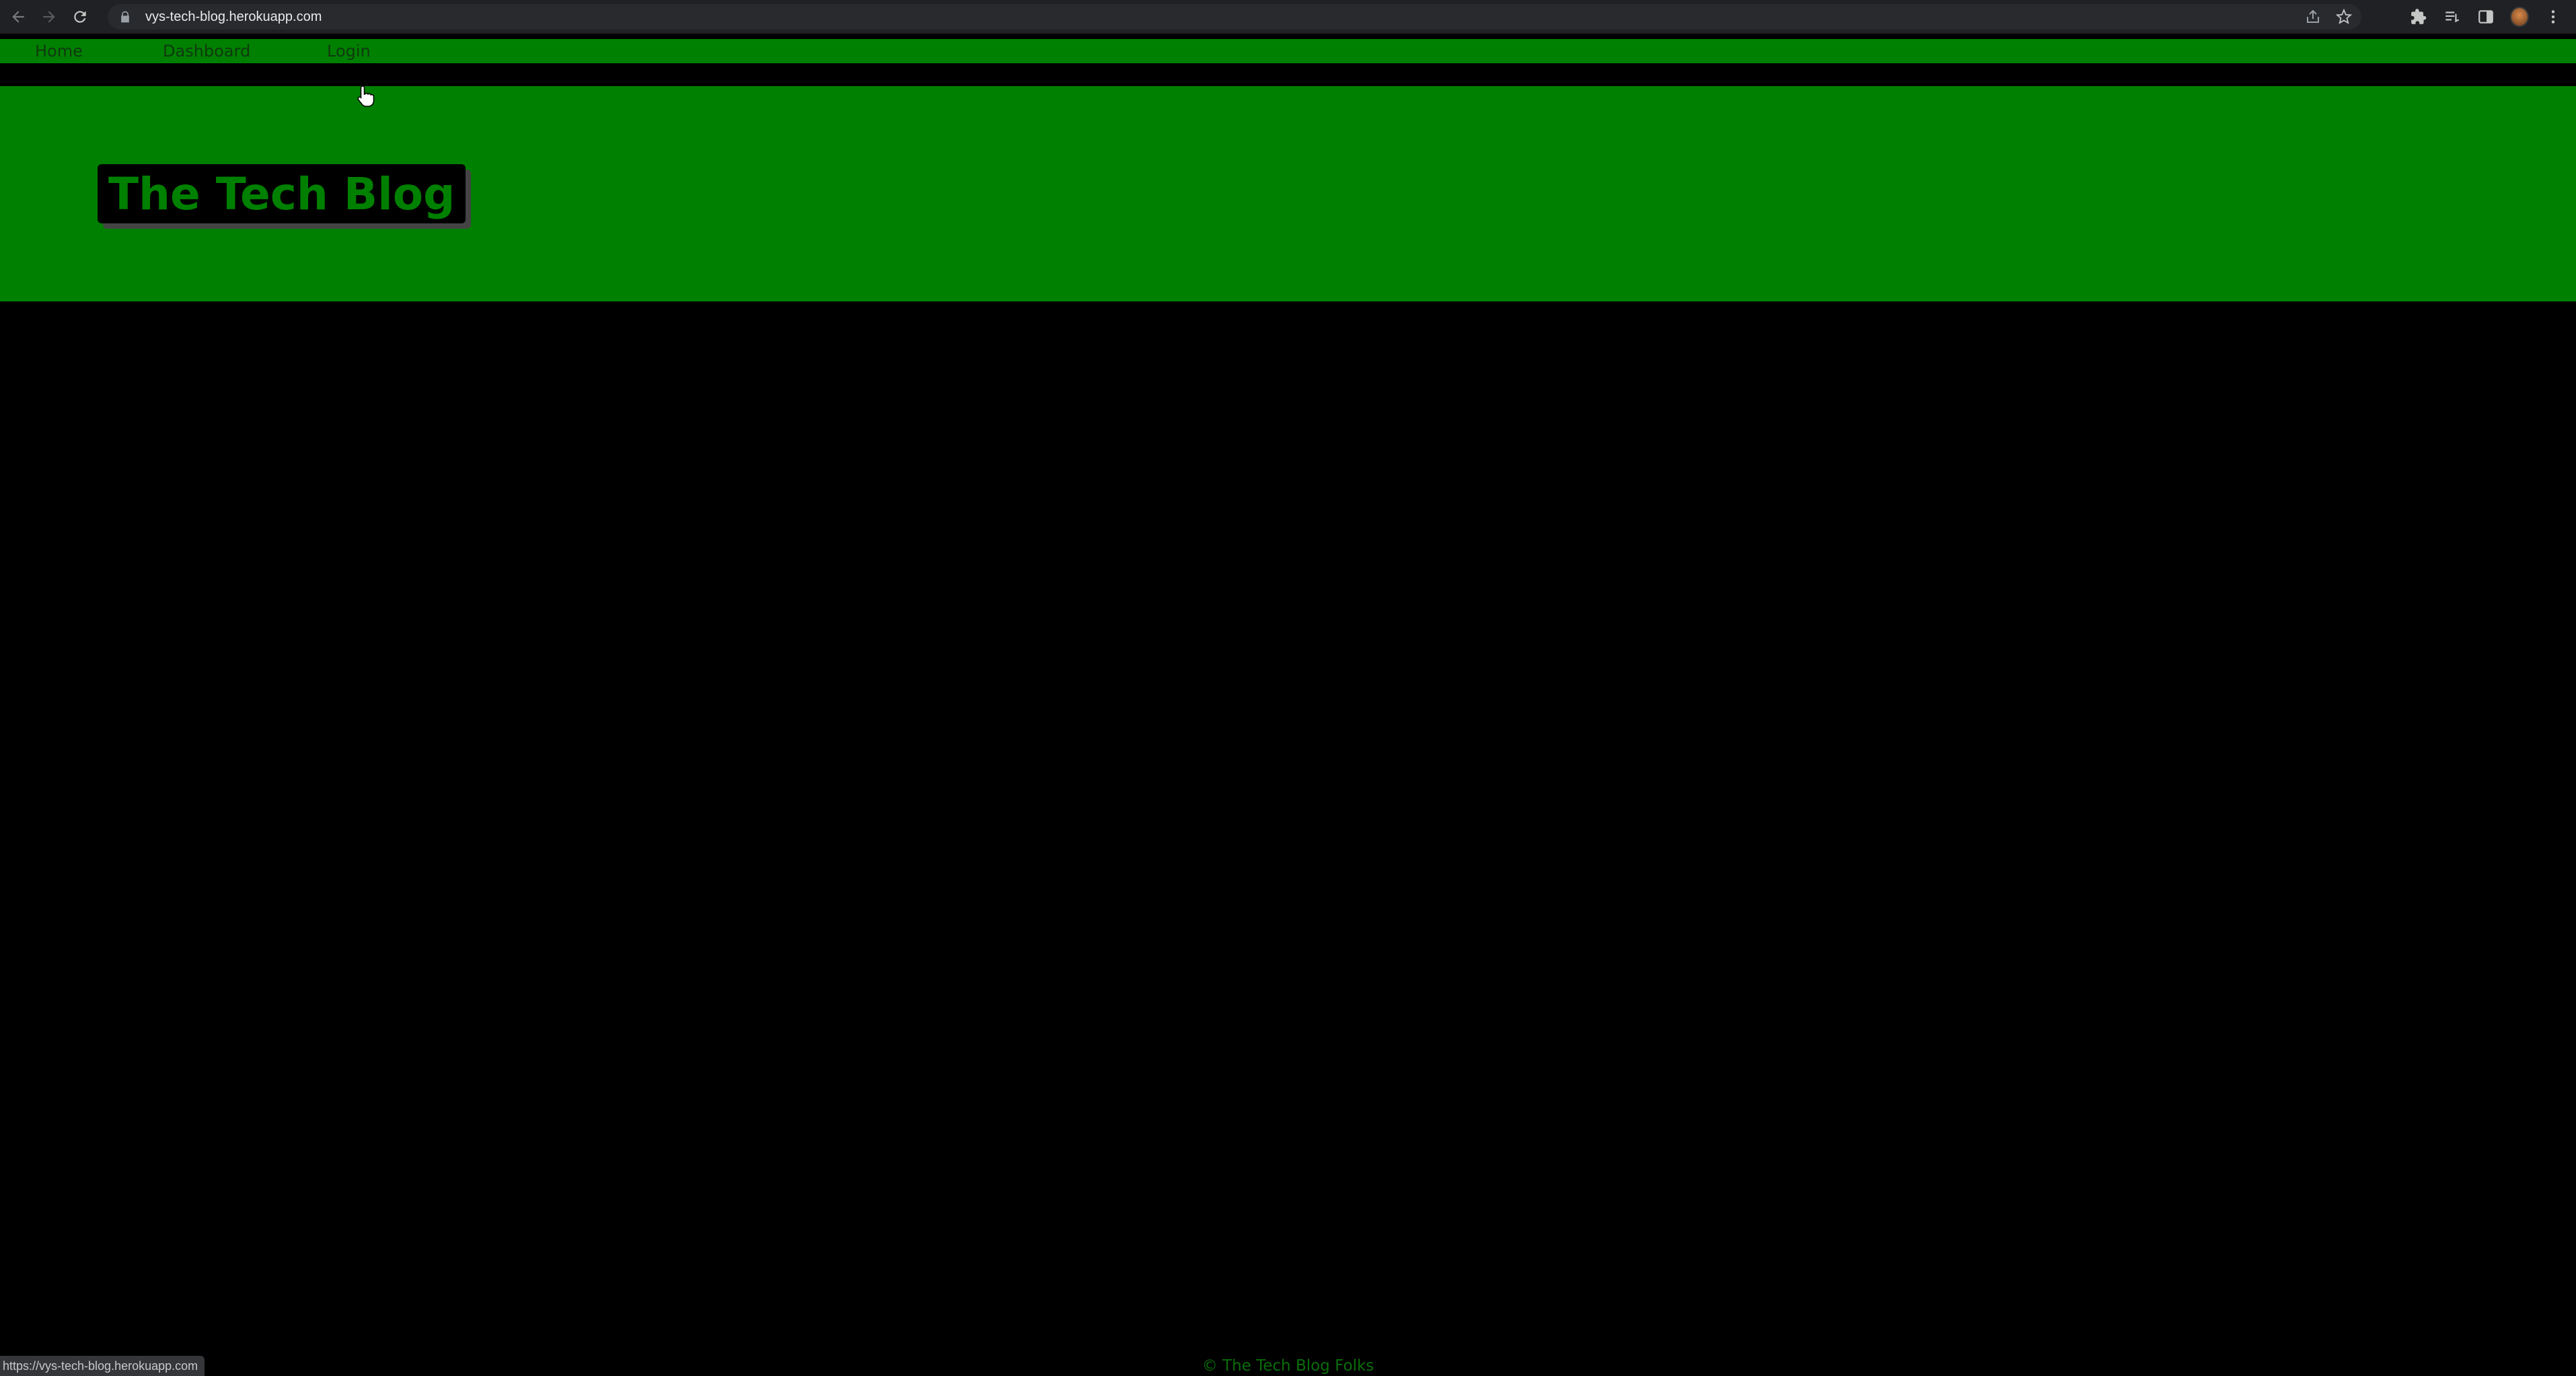  I want to click on avatar, so click(2519, 17).